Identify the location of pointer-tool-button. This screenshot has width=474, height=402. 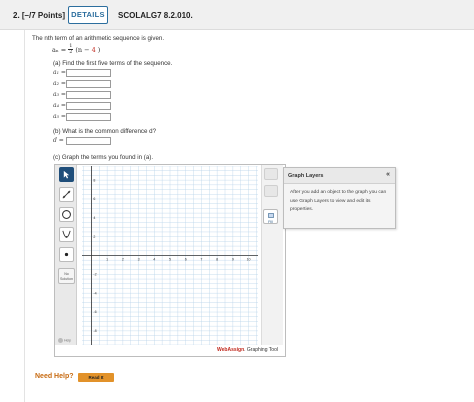
(66, 174).